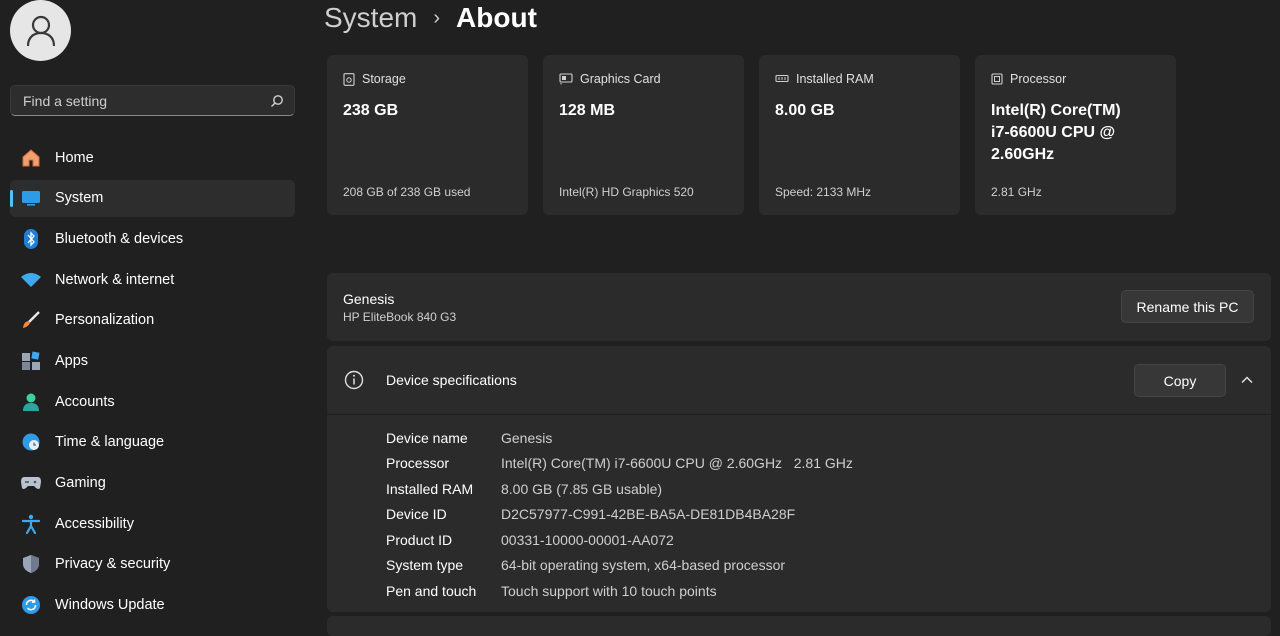 This screenshot has width=1280, height=636. Describe the element at coordinates (370, 18) in the screenshot. I see `breadcrumb-parent: System` at that location.